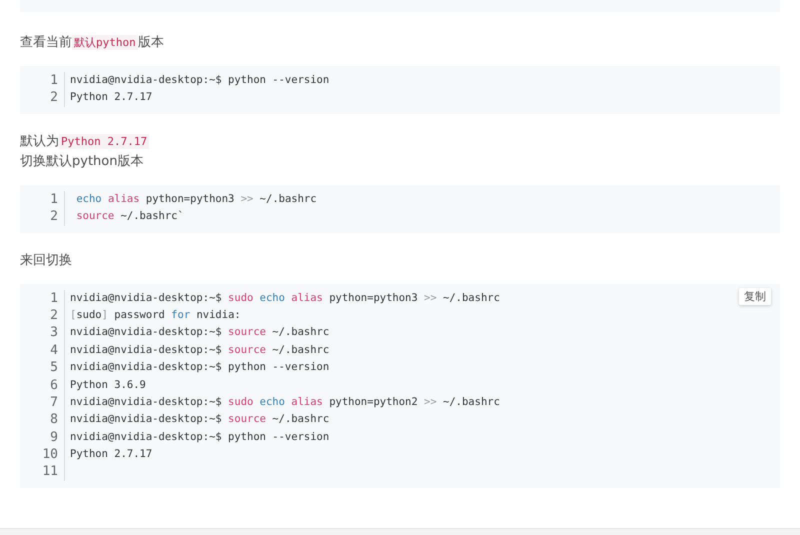 This screenshot has width=800, height=535. I want to click on code-line: Python 3.6.9, so click(108, 384).